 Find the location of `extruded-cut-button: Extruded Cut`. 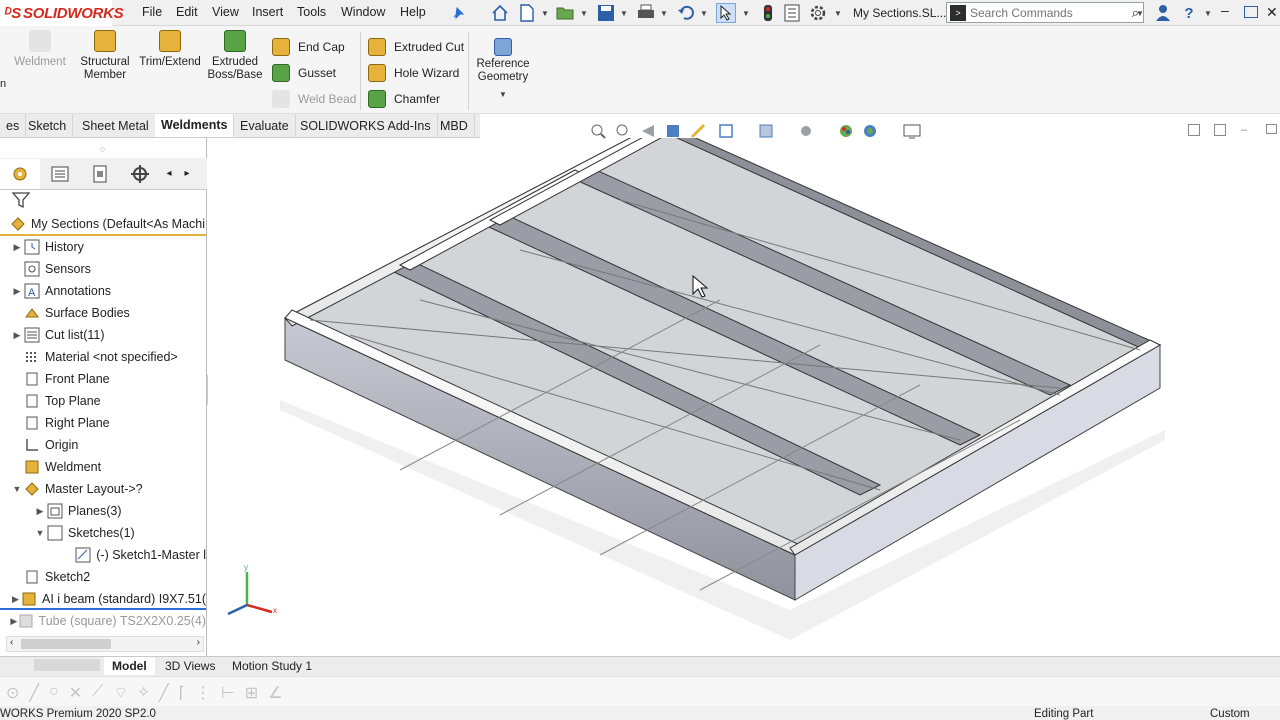

extruded-cut-button: Extruded Cut is located at coordinates (416, 47).